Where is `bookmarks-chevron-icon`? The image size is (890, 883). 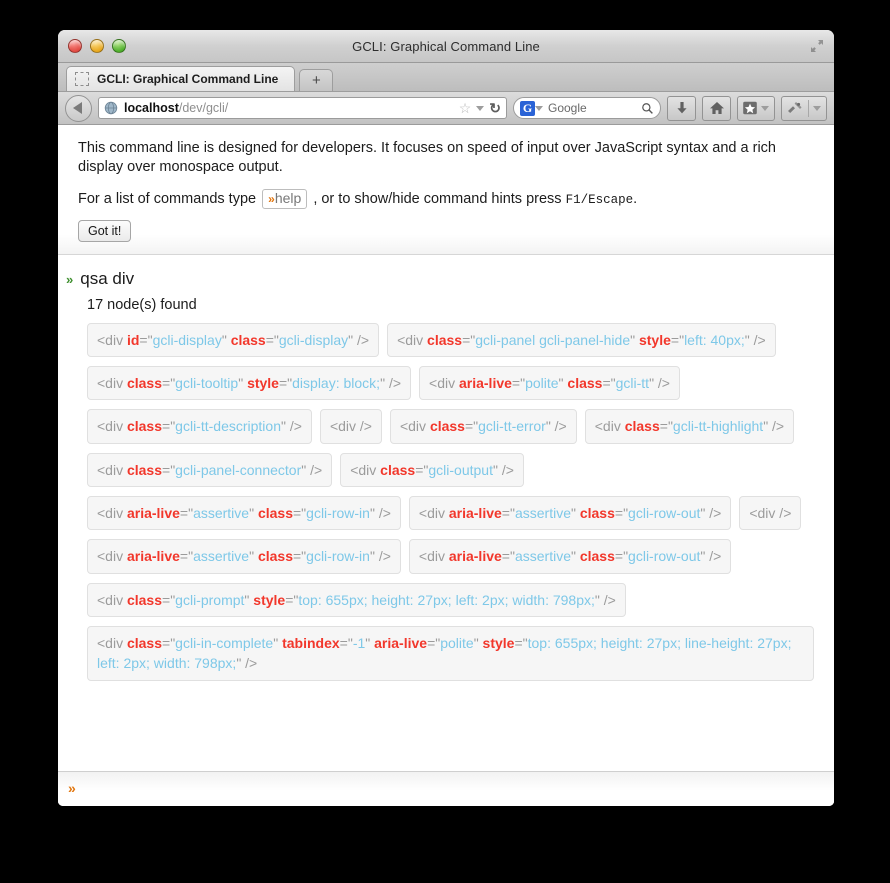
bookmarks-chevron-icon is located at coordinates (765, 108).